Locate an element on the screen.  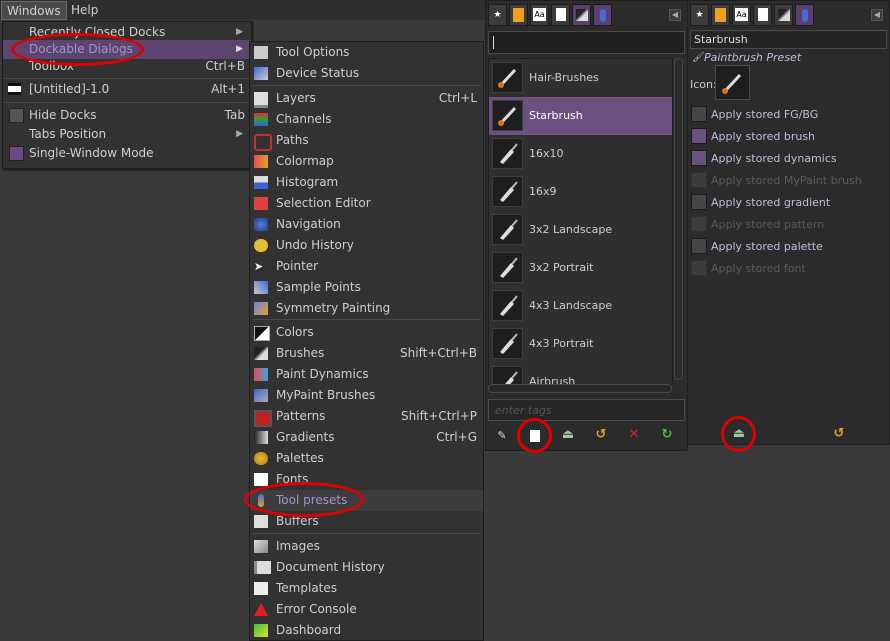
preset-list-hscrollbar is located at coordinates (580, 388).